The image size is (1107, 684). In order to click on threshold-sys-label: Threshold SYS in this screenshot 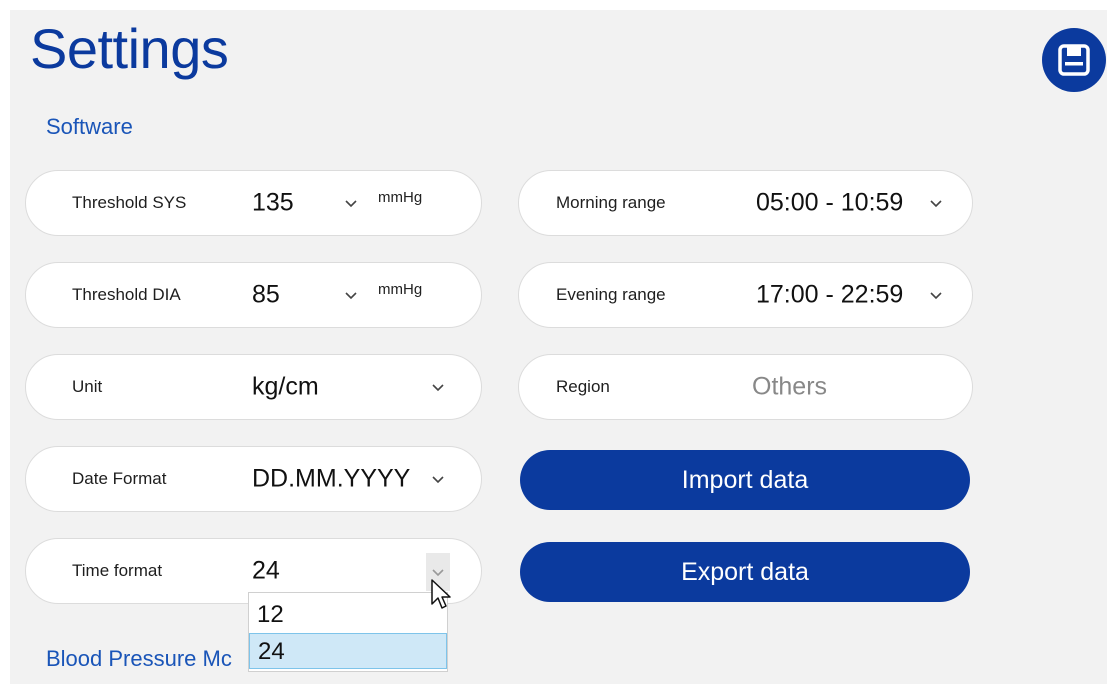, I will do `click(129, 202)`.